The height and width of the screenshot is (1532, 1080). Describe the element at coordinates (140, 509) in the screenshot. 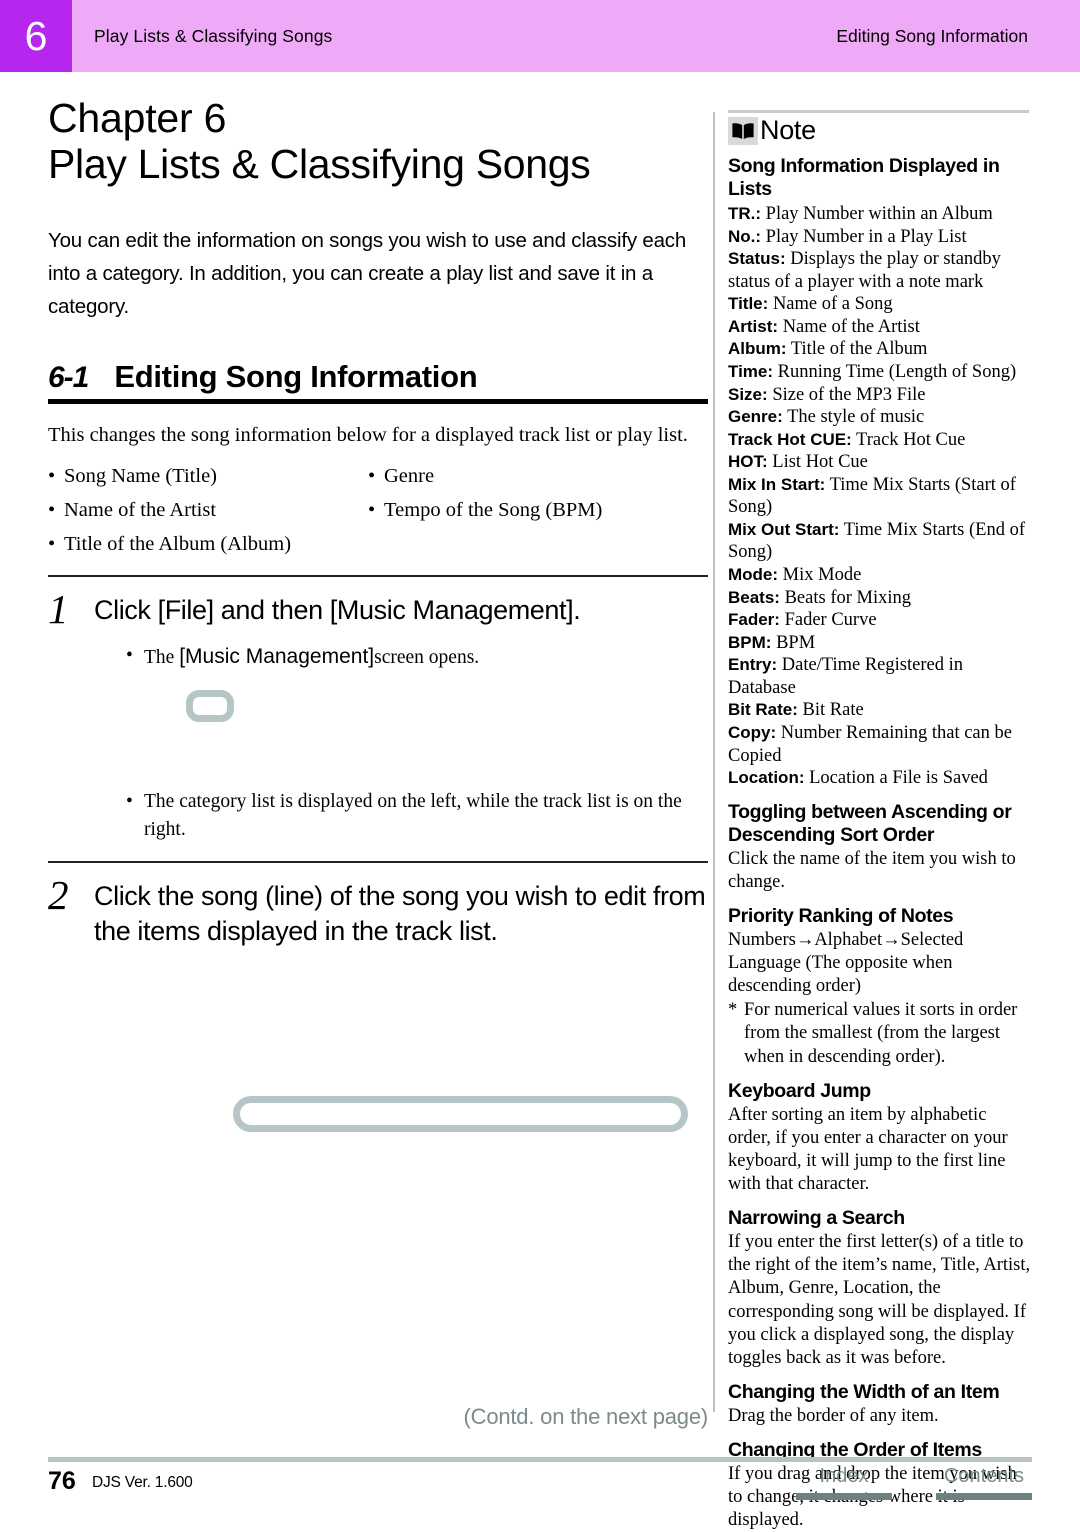

I see `list-item-label: Name of the Artist` at that location.